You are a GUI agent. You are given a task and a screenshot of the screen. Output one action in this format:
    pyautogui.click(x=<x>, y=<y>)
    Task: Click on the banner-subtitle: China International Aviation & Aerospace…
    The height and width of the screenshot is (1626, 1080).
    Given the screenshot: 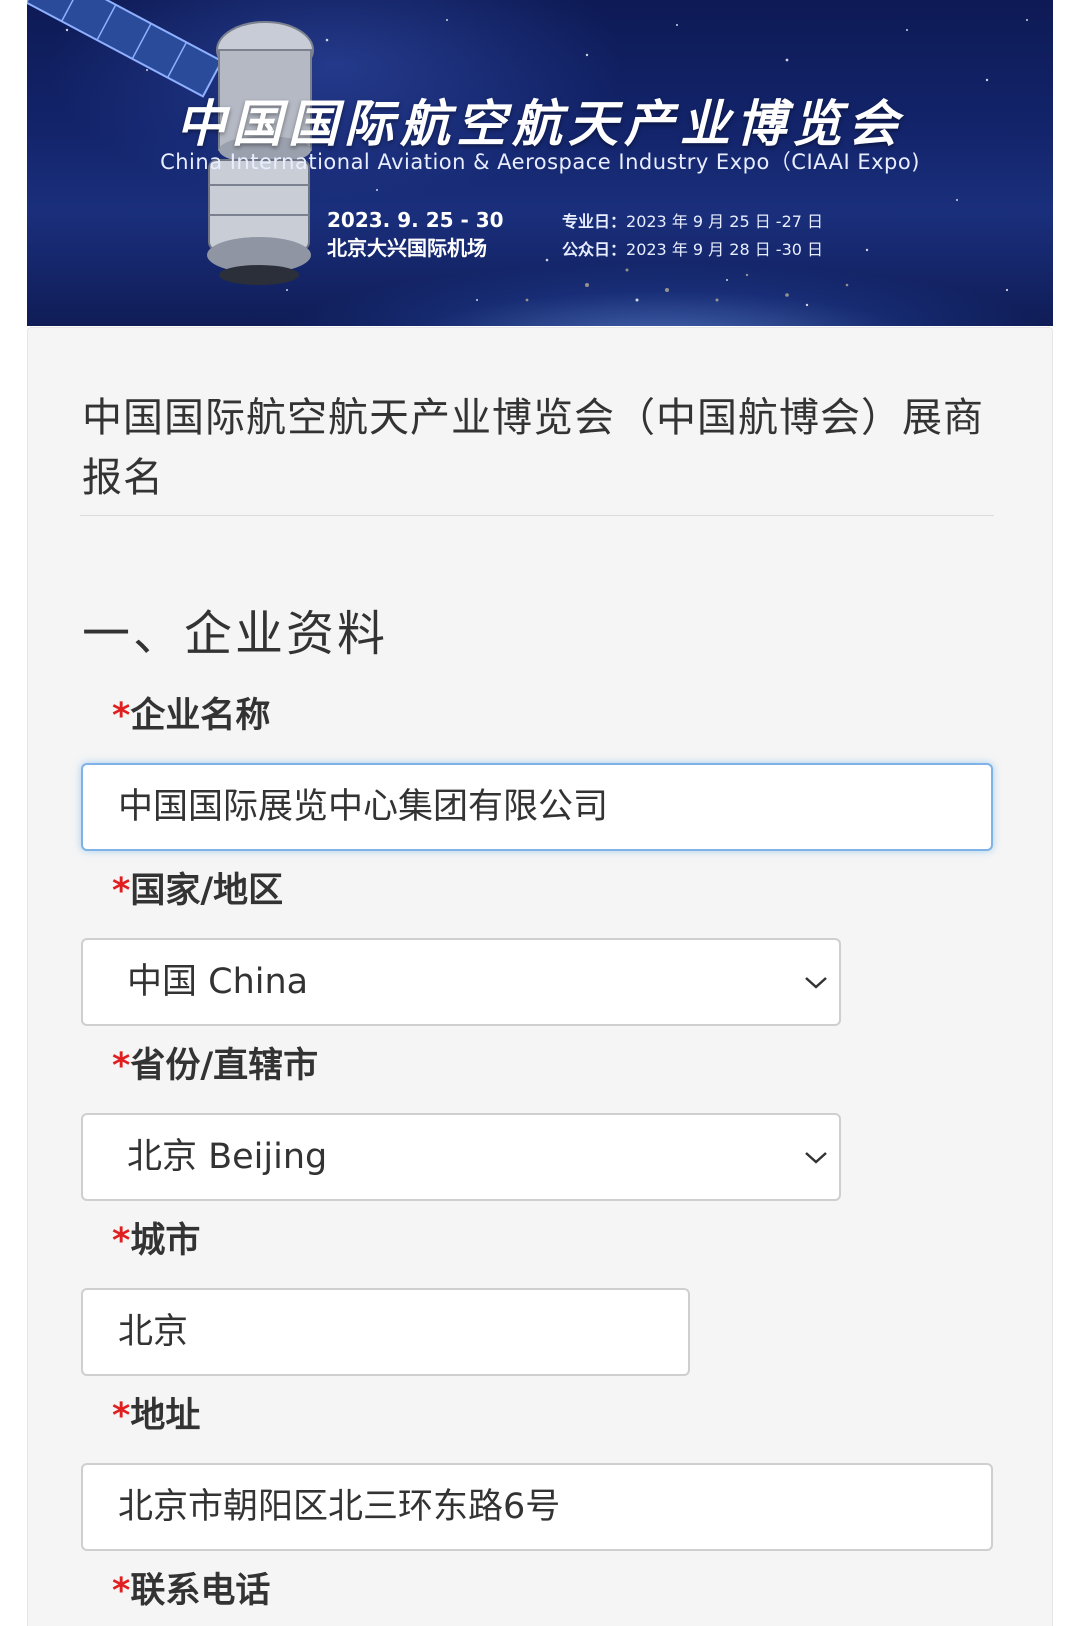 What is the action you would take?
    pyautogui.click(x=540, y=162)
    